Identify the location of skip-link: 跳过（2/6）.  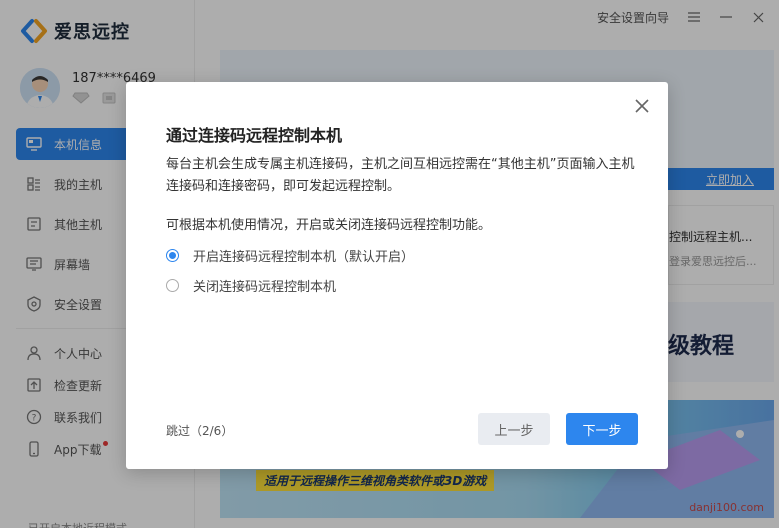
(199, 430).